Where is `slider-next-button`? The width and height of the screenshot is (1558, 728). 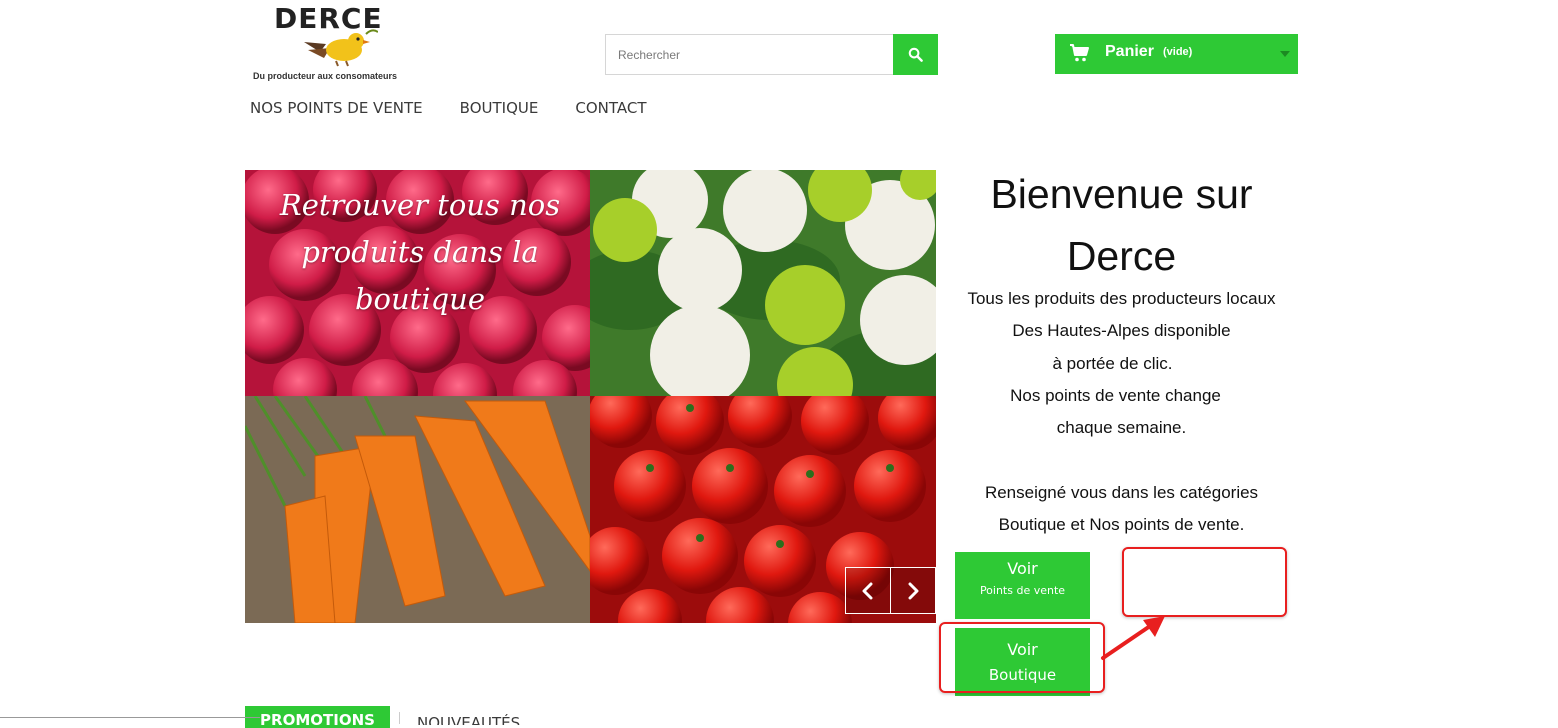
slider-next-button is located at coordinates (913, 590).